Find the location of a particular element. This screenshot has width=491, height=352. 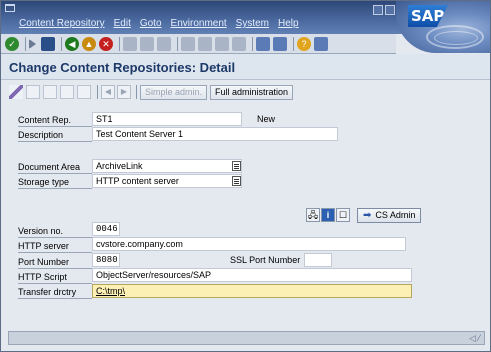

simple-admin-button: Simple admin. is located at coordinates (174, 92).